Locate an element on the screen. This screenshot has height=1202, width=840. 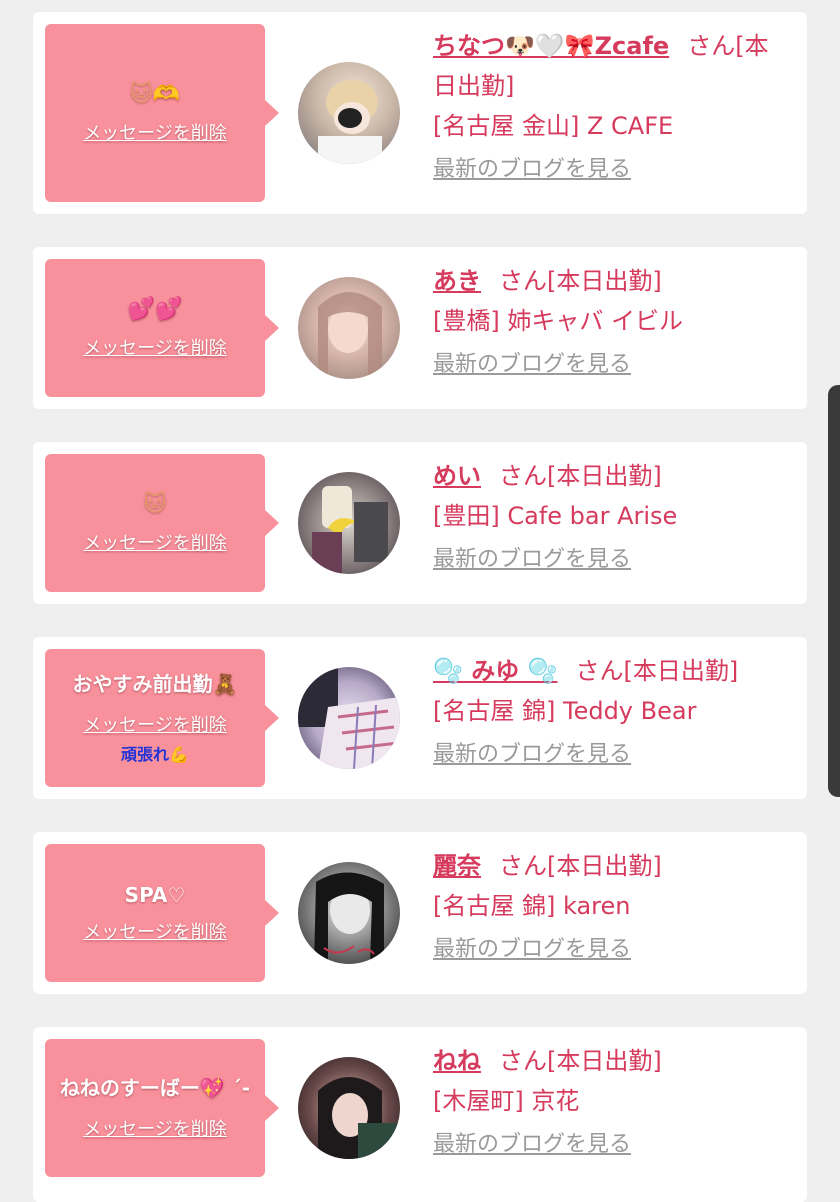
entry-info: ねね さん[本日出勤] [木屋町] 京花 最新のブログを見る is located at coordinates (610, 1102).